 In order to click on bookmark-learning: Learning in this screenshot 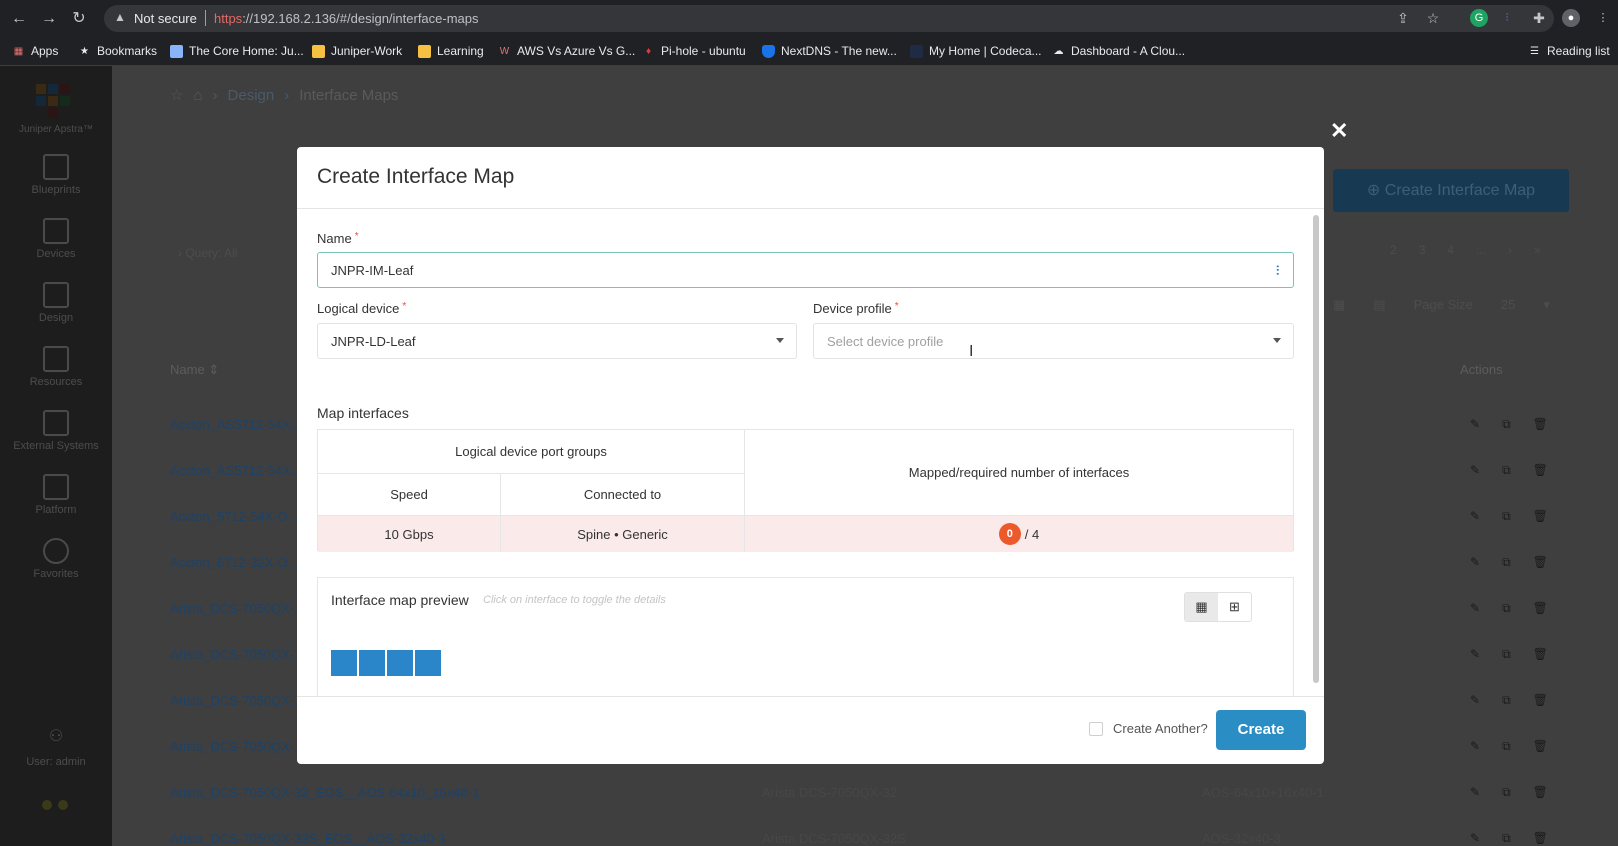, I will do `click(451, 51)`.